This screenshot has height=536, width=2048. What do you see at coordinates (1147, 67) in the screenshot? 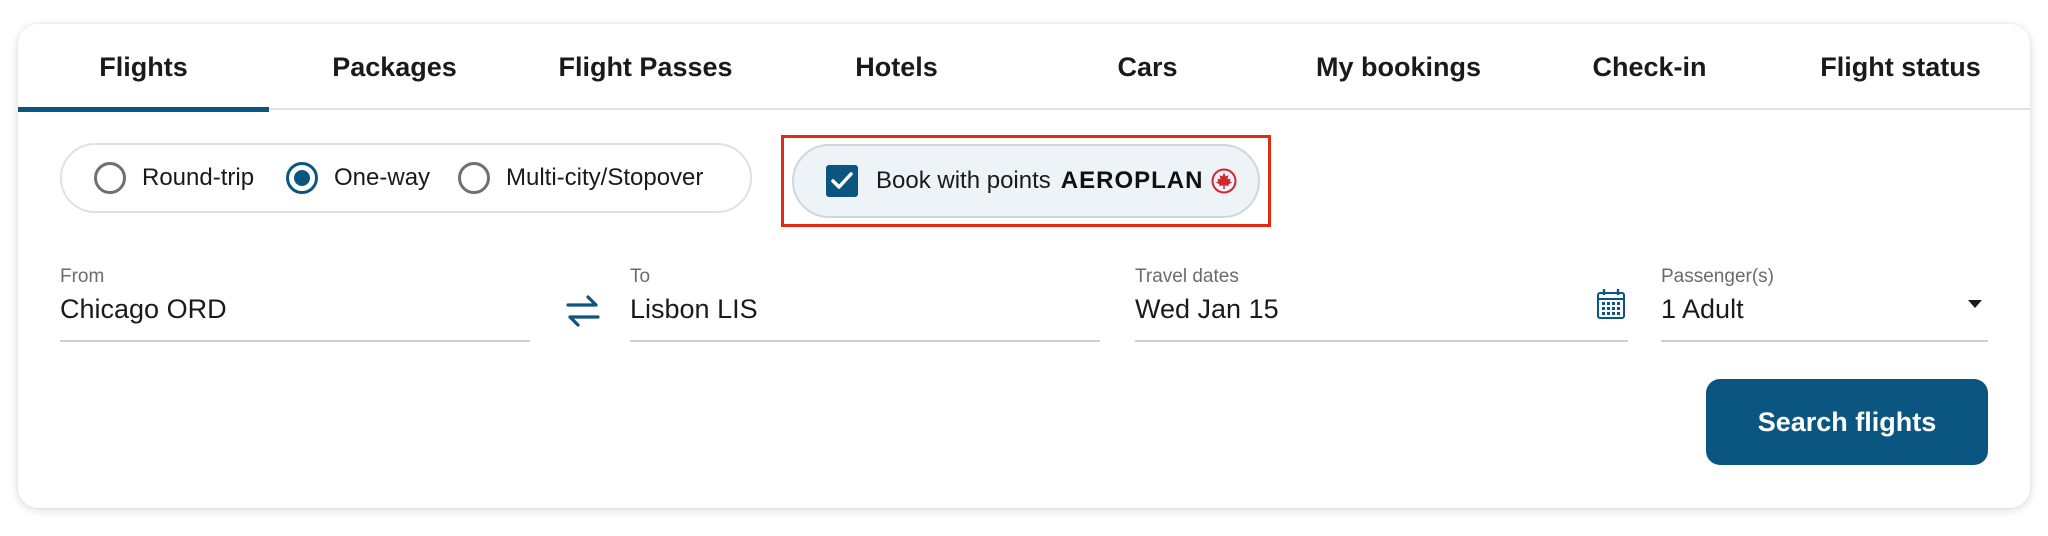
I see `tab-cars: Cars` at bounding box center [1147, 67].